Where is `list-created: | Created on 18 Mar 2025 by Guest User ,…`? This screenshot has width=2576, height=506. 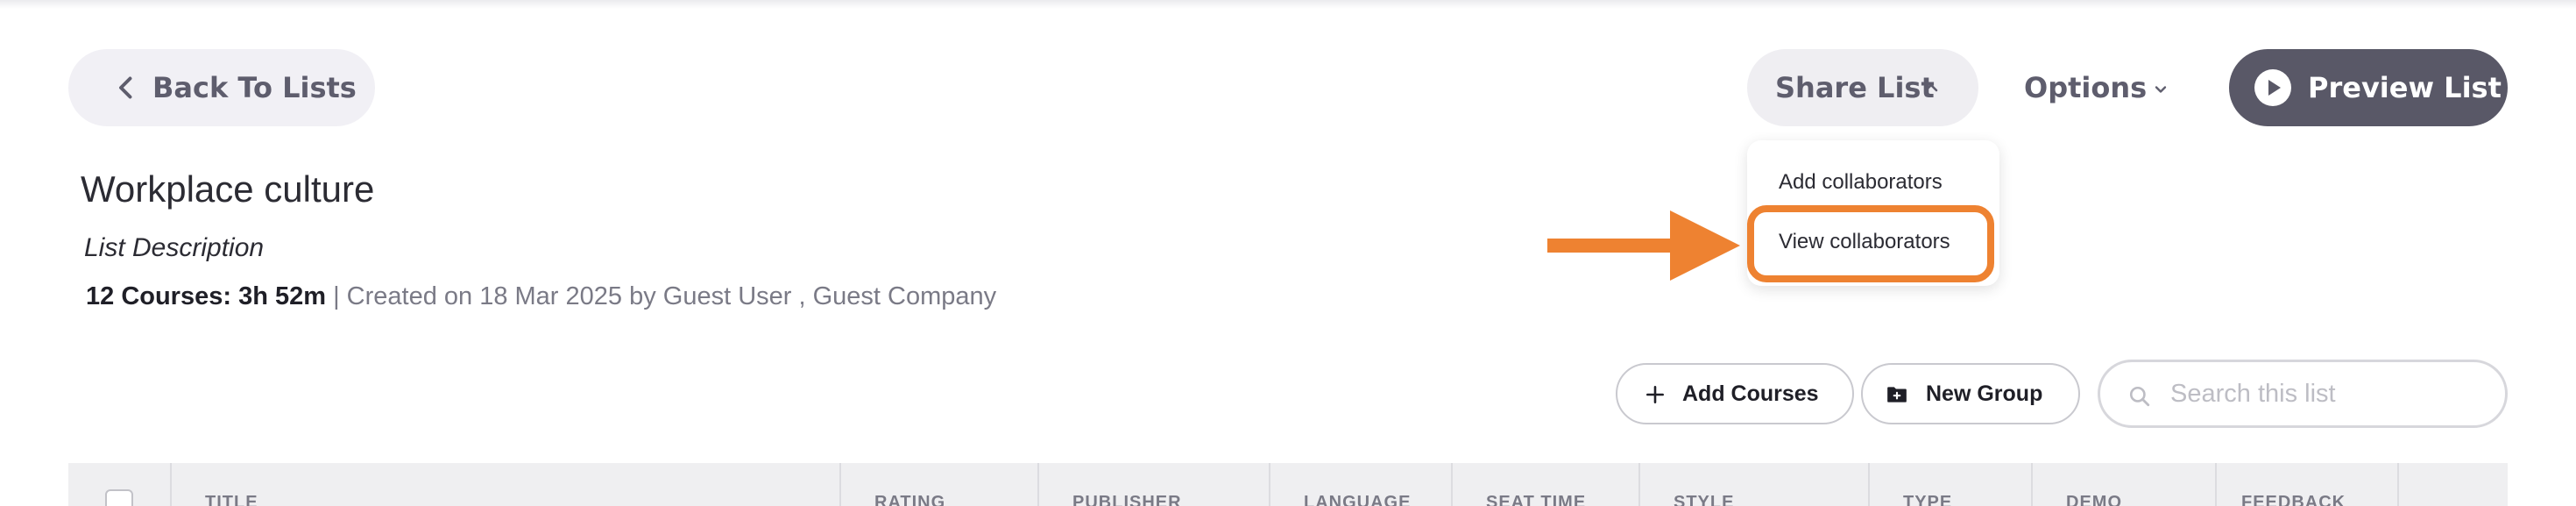 list-created: | Created on 18 Mar 2025 by Guest User ,… is located at coordinates (661, 296).